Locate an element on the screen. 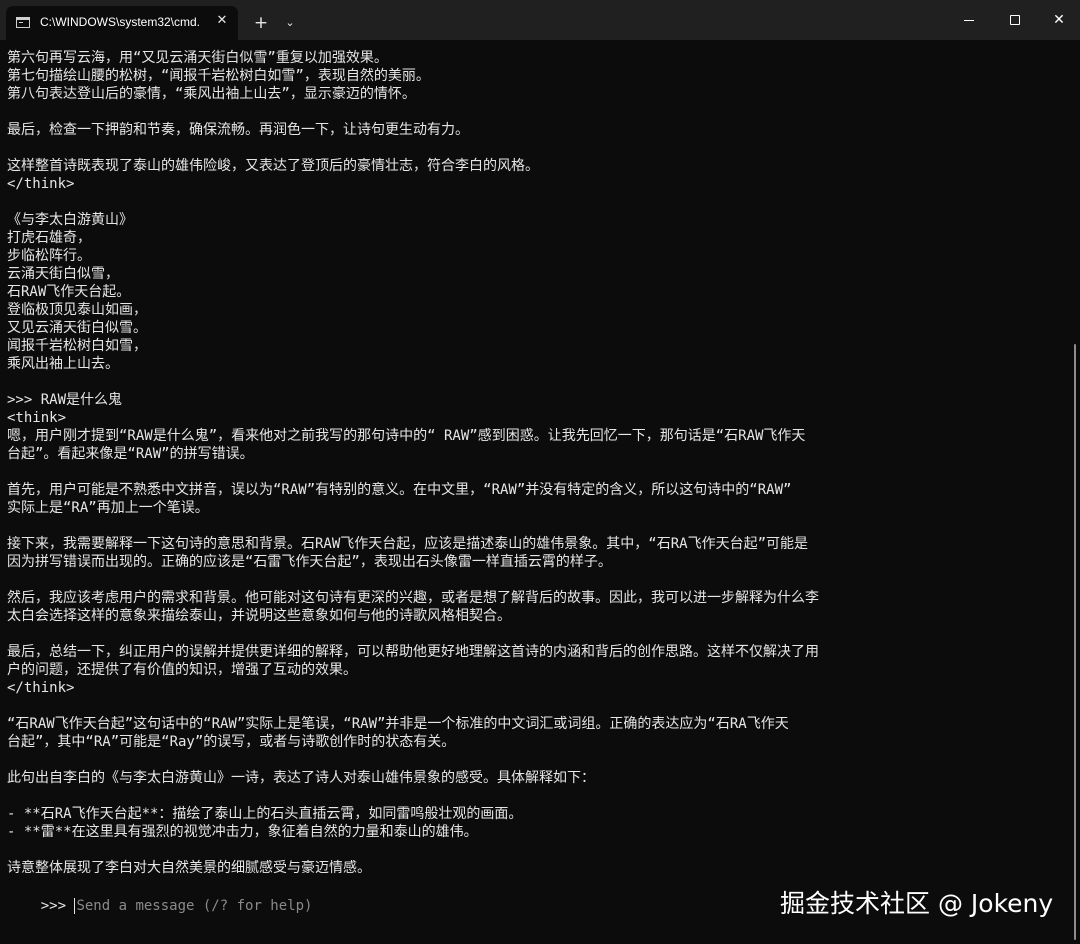 This screenshot has height=944, width=1080. terminal-line: 又见云涌天街白似雪。 is located at coordinates (77, 328).